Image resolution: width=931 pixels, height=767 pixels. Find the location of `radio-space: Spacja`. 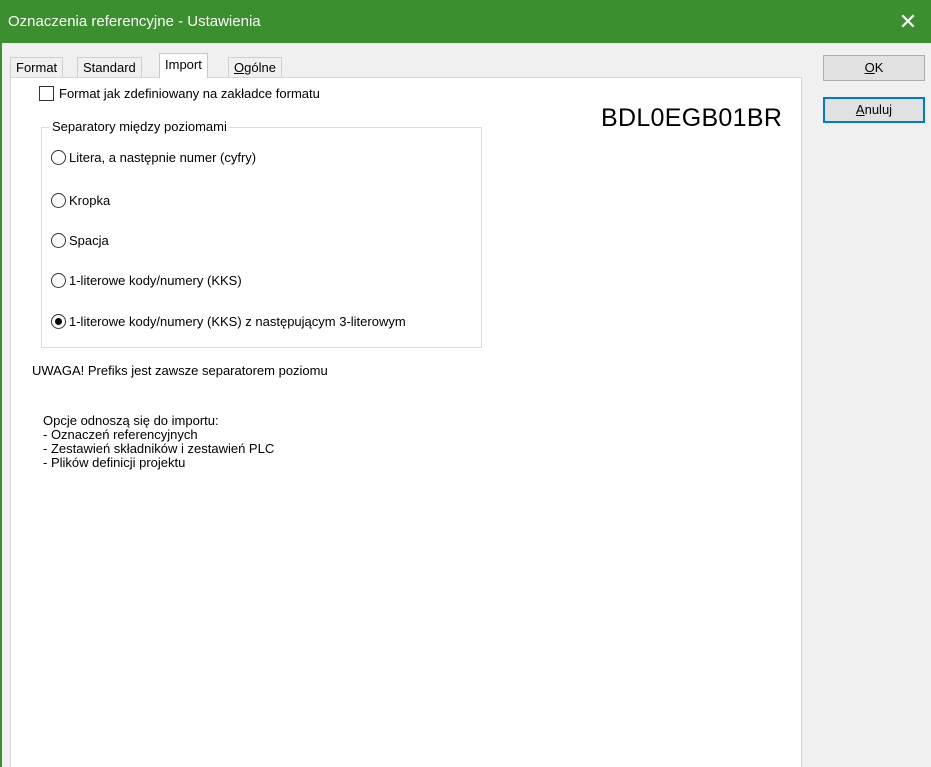

radio-space: Spacja is located at coordinates (80, 240).